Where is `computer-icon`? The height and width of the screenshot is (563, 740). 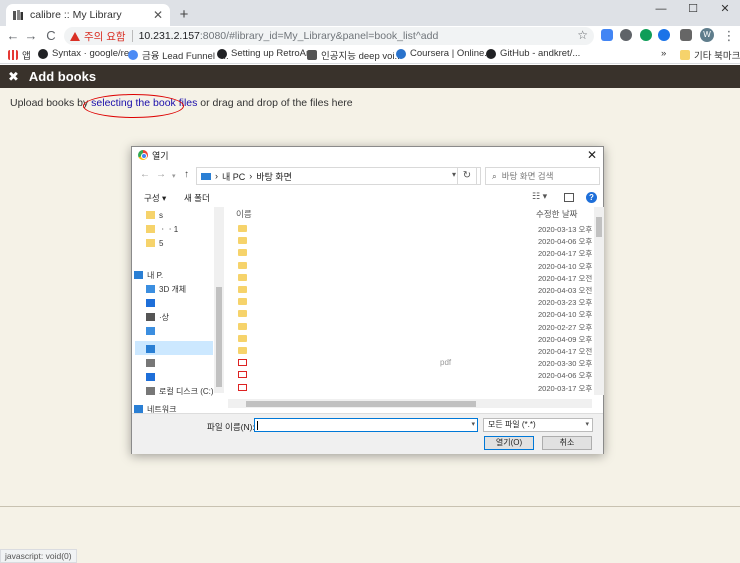
computer-icon is located at coordinates (138, 275).